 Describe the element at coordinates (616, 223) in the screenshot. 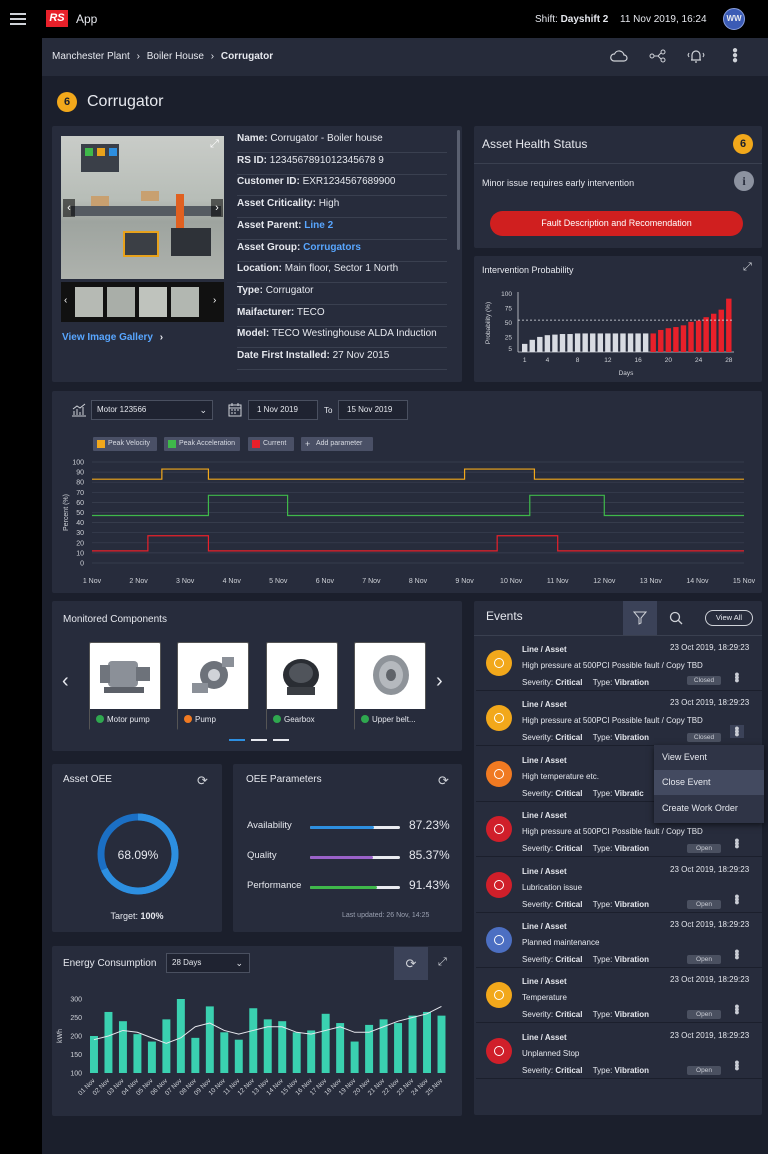

I see `fault-description-button: Fault Description and Recomendation` at that location.